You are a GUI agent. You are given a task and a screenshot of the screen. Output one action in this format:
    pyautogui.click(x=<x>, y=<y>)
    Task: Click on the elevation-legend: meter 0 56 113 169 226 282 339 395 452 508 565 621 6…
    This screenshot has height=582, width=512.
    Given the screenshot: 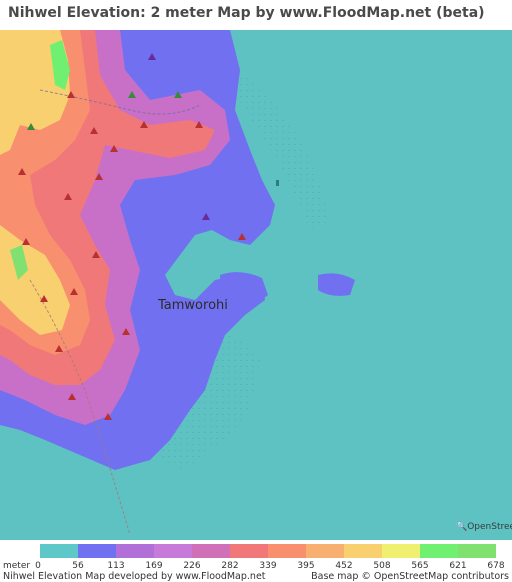 What is the action you would take?
    pyautogui.click(x=256, y=561)
    